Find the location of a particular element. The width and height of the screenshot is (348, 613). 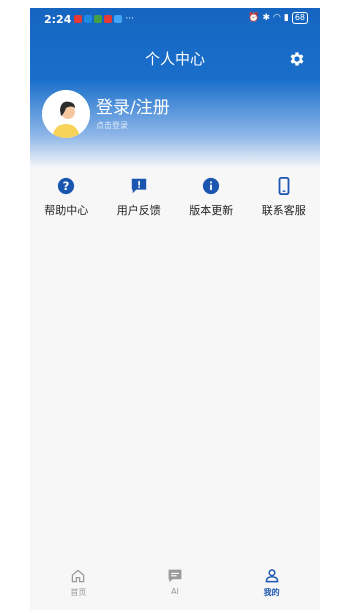

tab-home-label: 首页 is located at coordinates (78, 592).